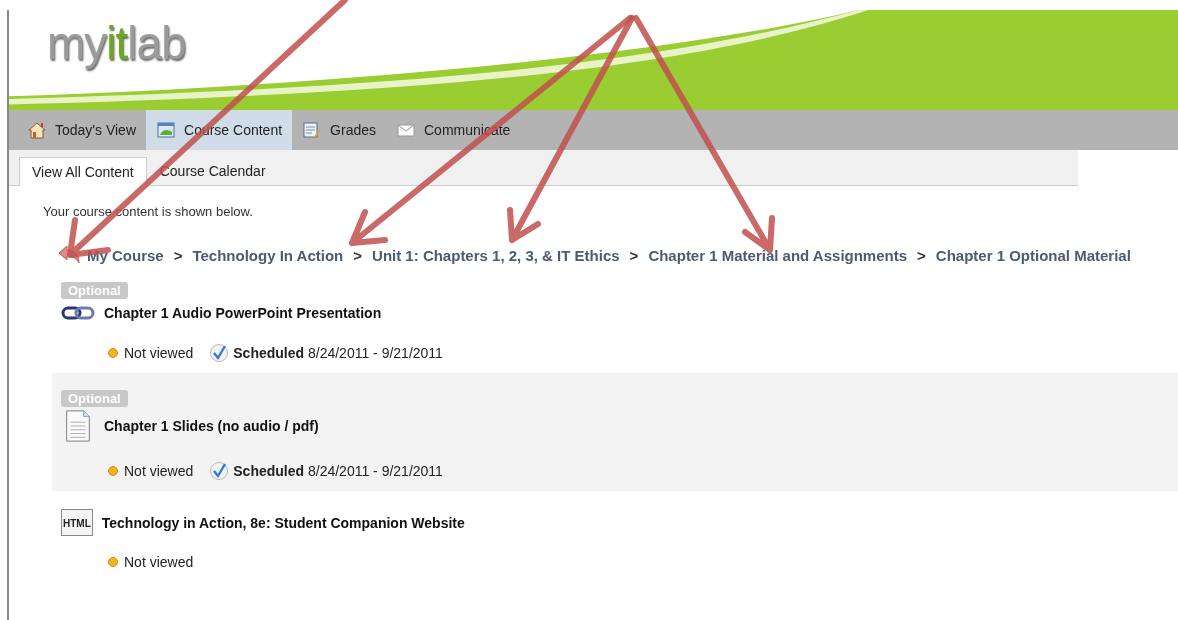 Image resolution: width=1178 pixels, height=620 pixels. Describe the element at coordinates (211, 426) in the screenshot. I see `item-title: Chapter 1 Slides (no audio / pdf)` at that location.